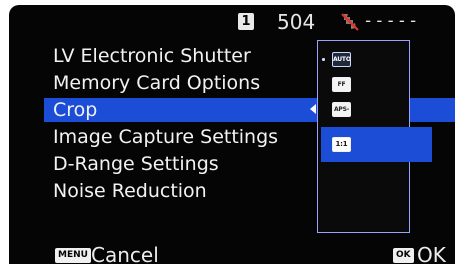 The image size is (464, 264). I want to click on gps-off-icon, so click(350, 22).